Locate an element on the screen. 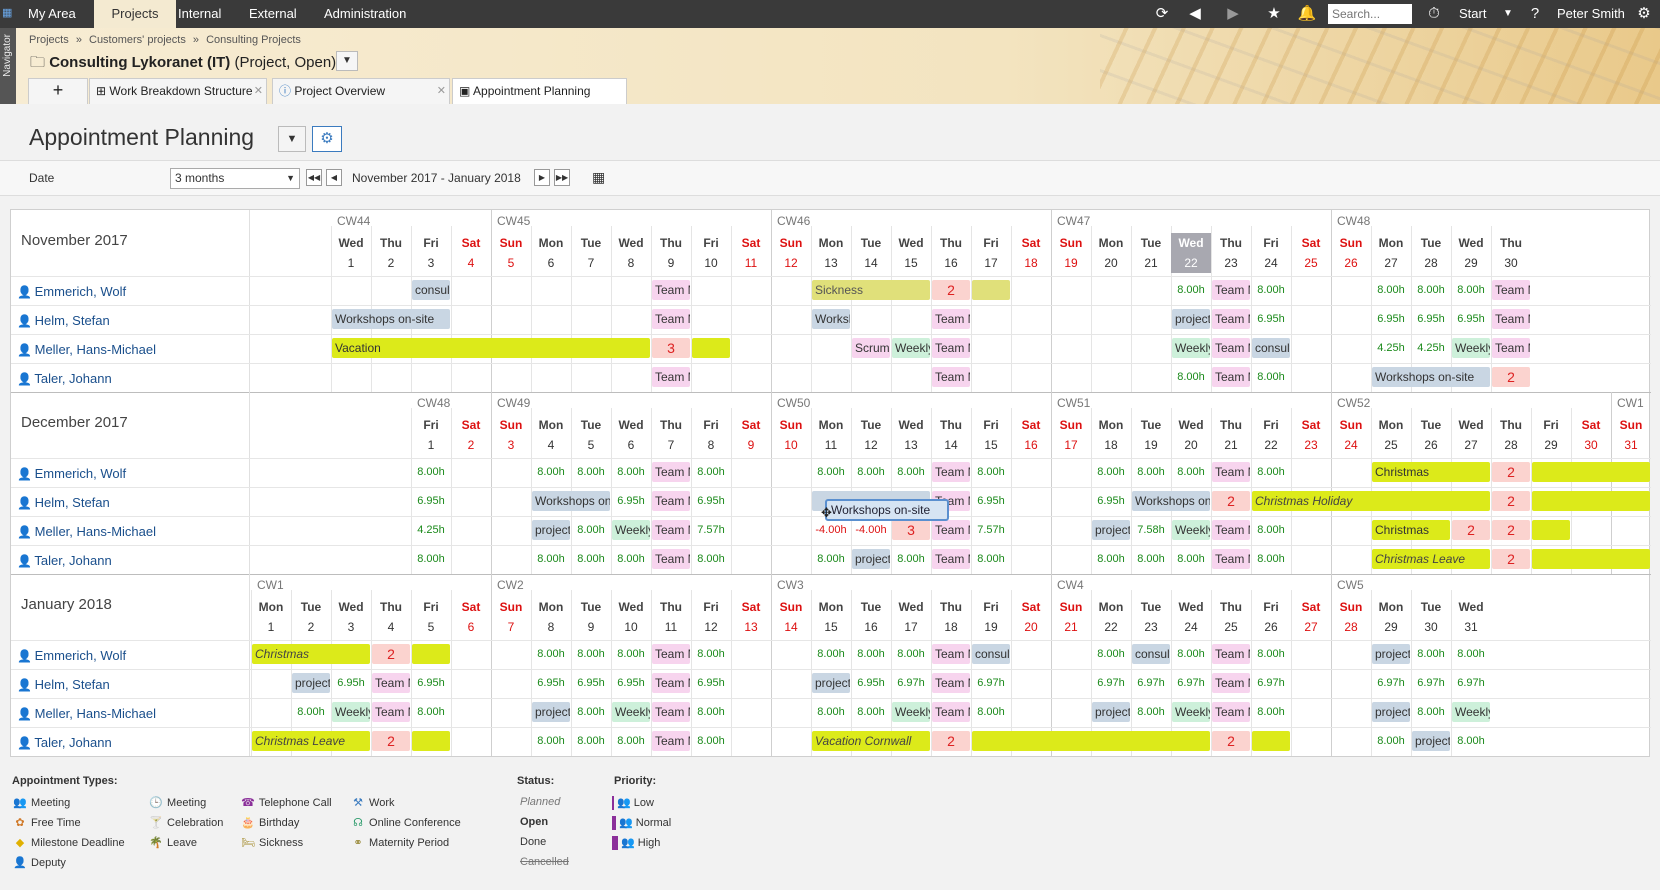  appointment: Vacation Cornwall is located at coordinates (871, 741).